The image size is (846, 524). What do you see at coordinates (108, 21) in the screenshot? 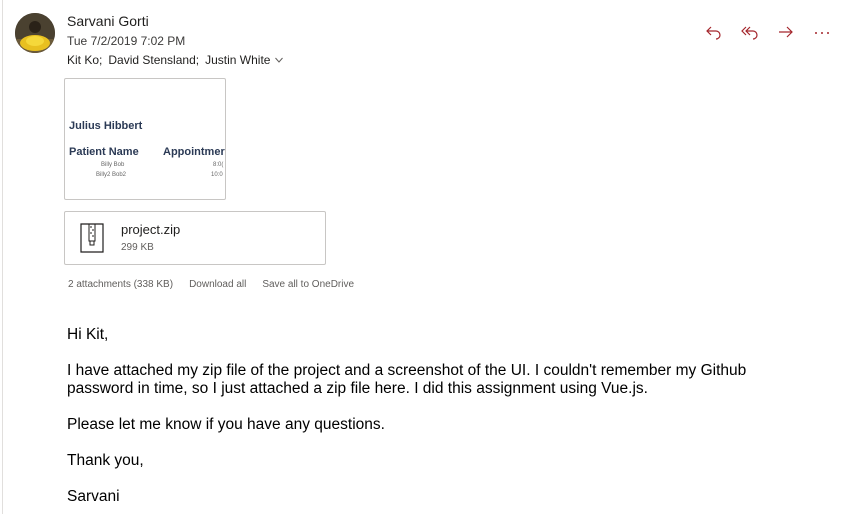
I see `sender-name: Sarvani Gorti` at bounding box center [108, 21].